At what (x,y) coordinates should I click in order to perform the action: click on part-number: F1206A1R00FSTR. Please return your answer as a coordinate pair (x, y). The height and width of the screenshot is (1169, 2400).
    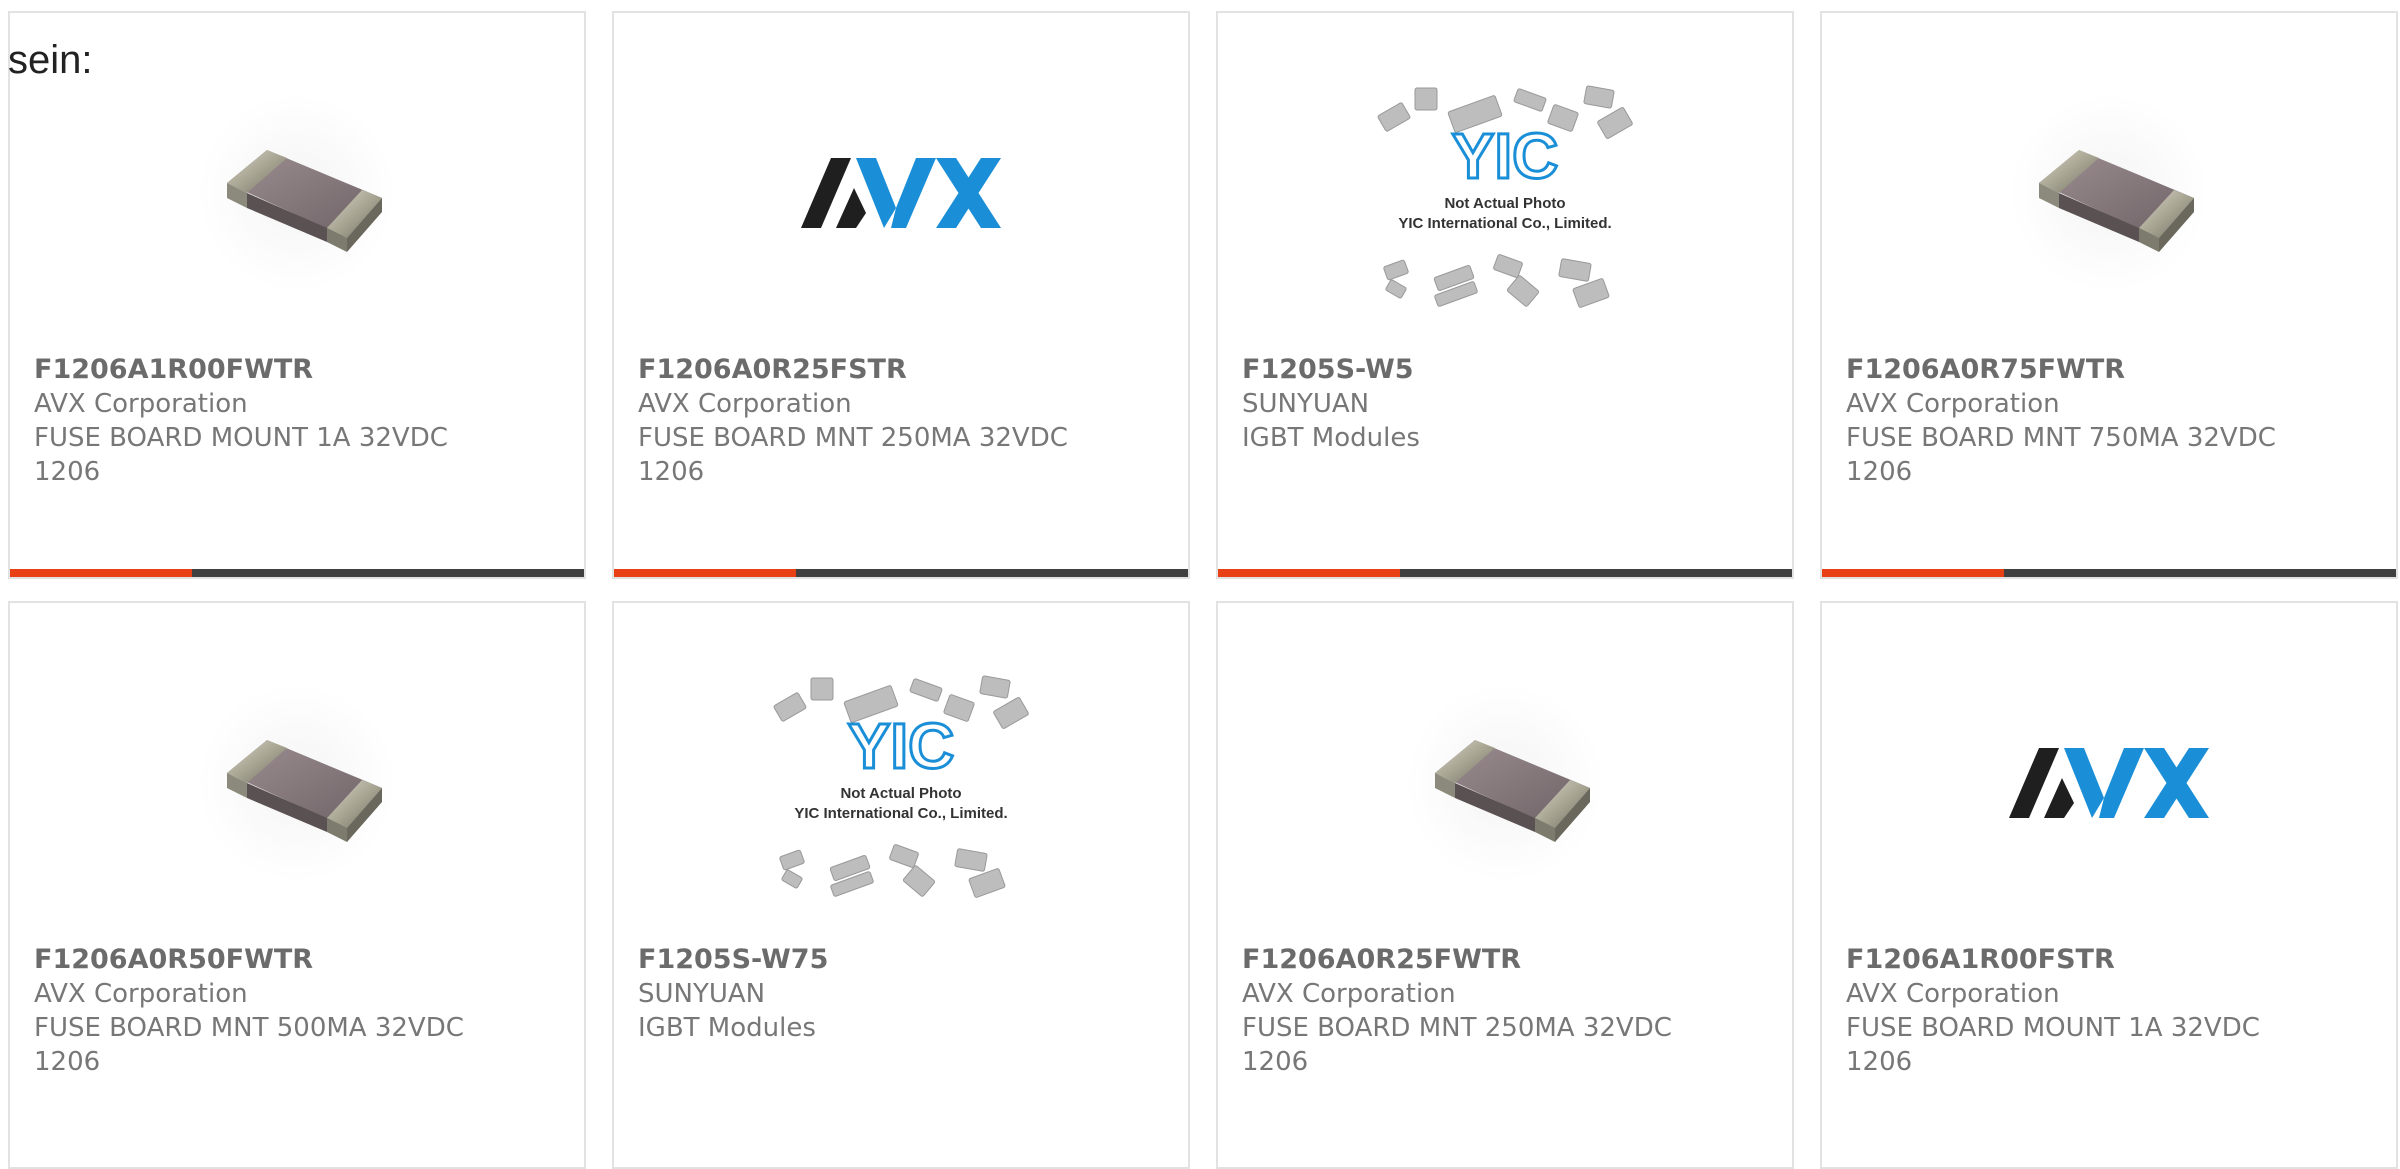
    Looking at the image, I should click on (2111, 960).